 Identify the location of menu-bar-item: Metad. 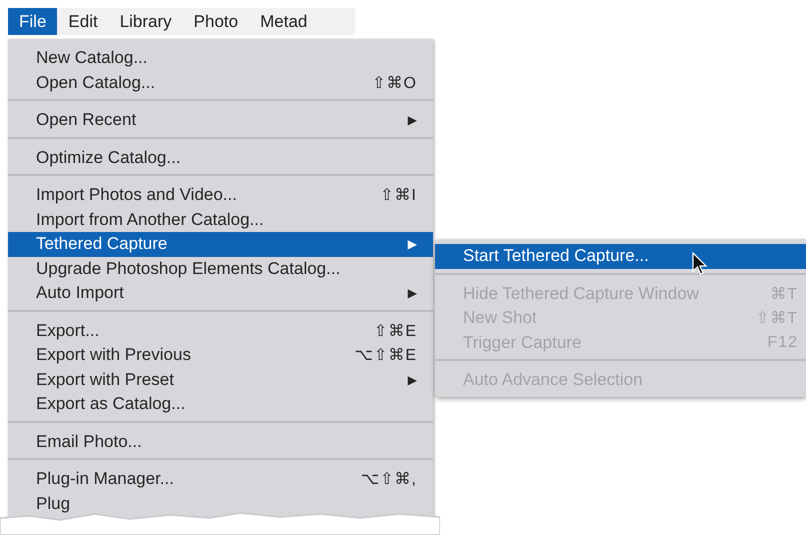
(283, 21).